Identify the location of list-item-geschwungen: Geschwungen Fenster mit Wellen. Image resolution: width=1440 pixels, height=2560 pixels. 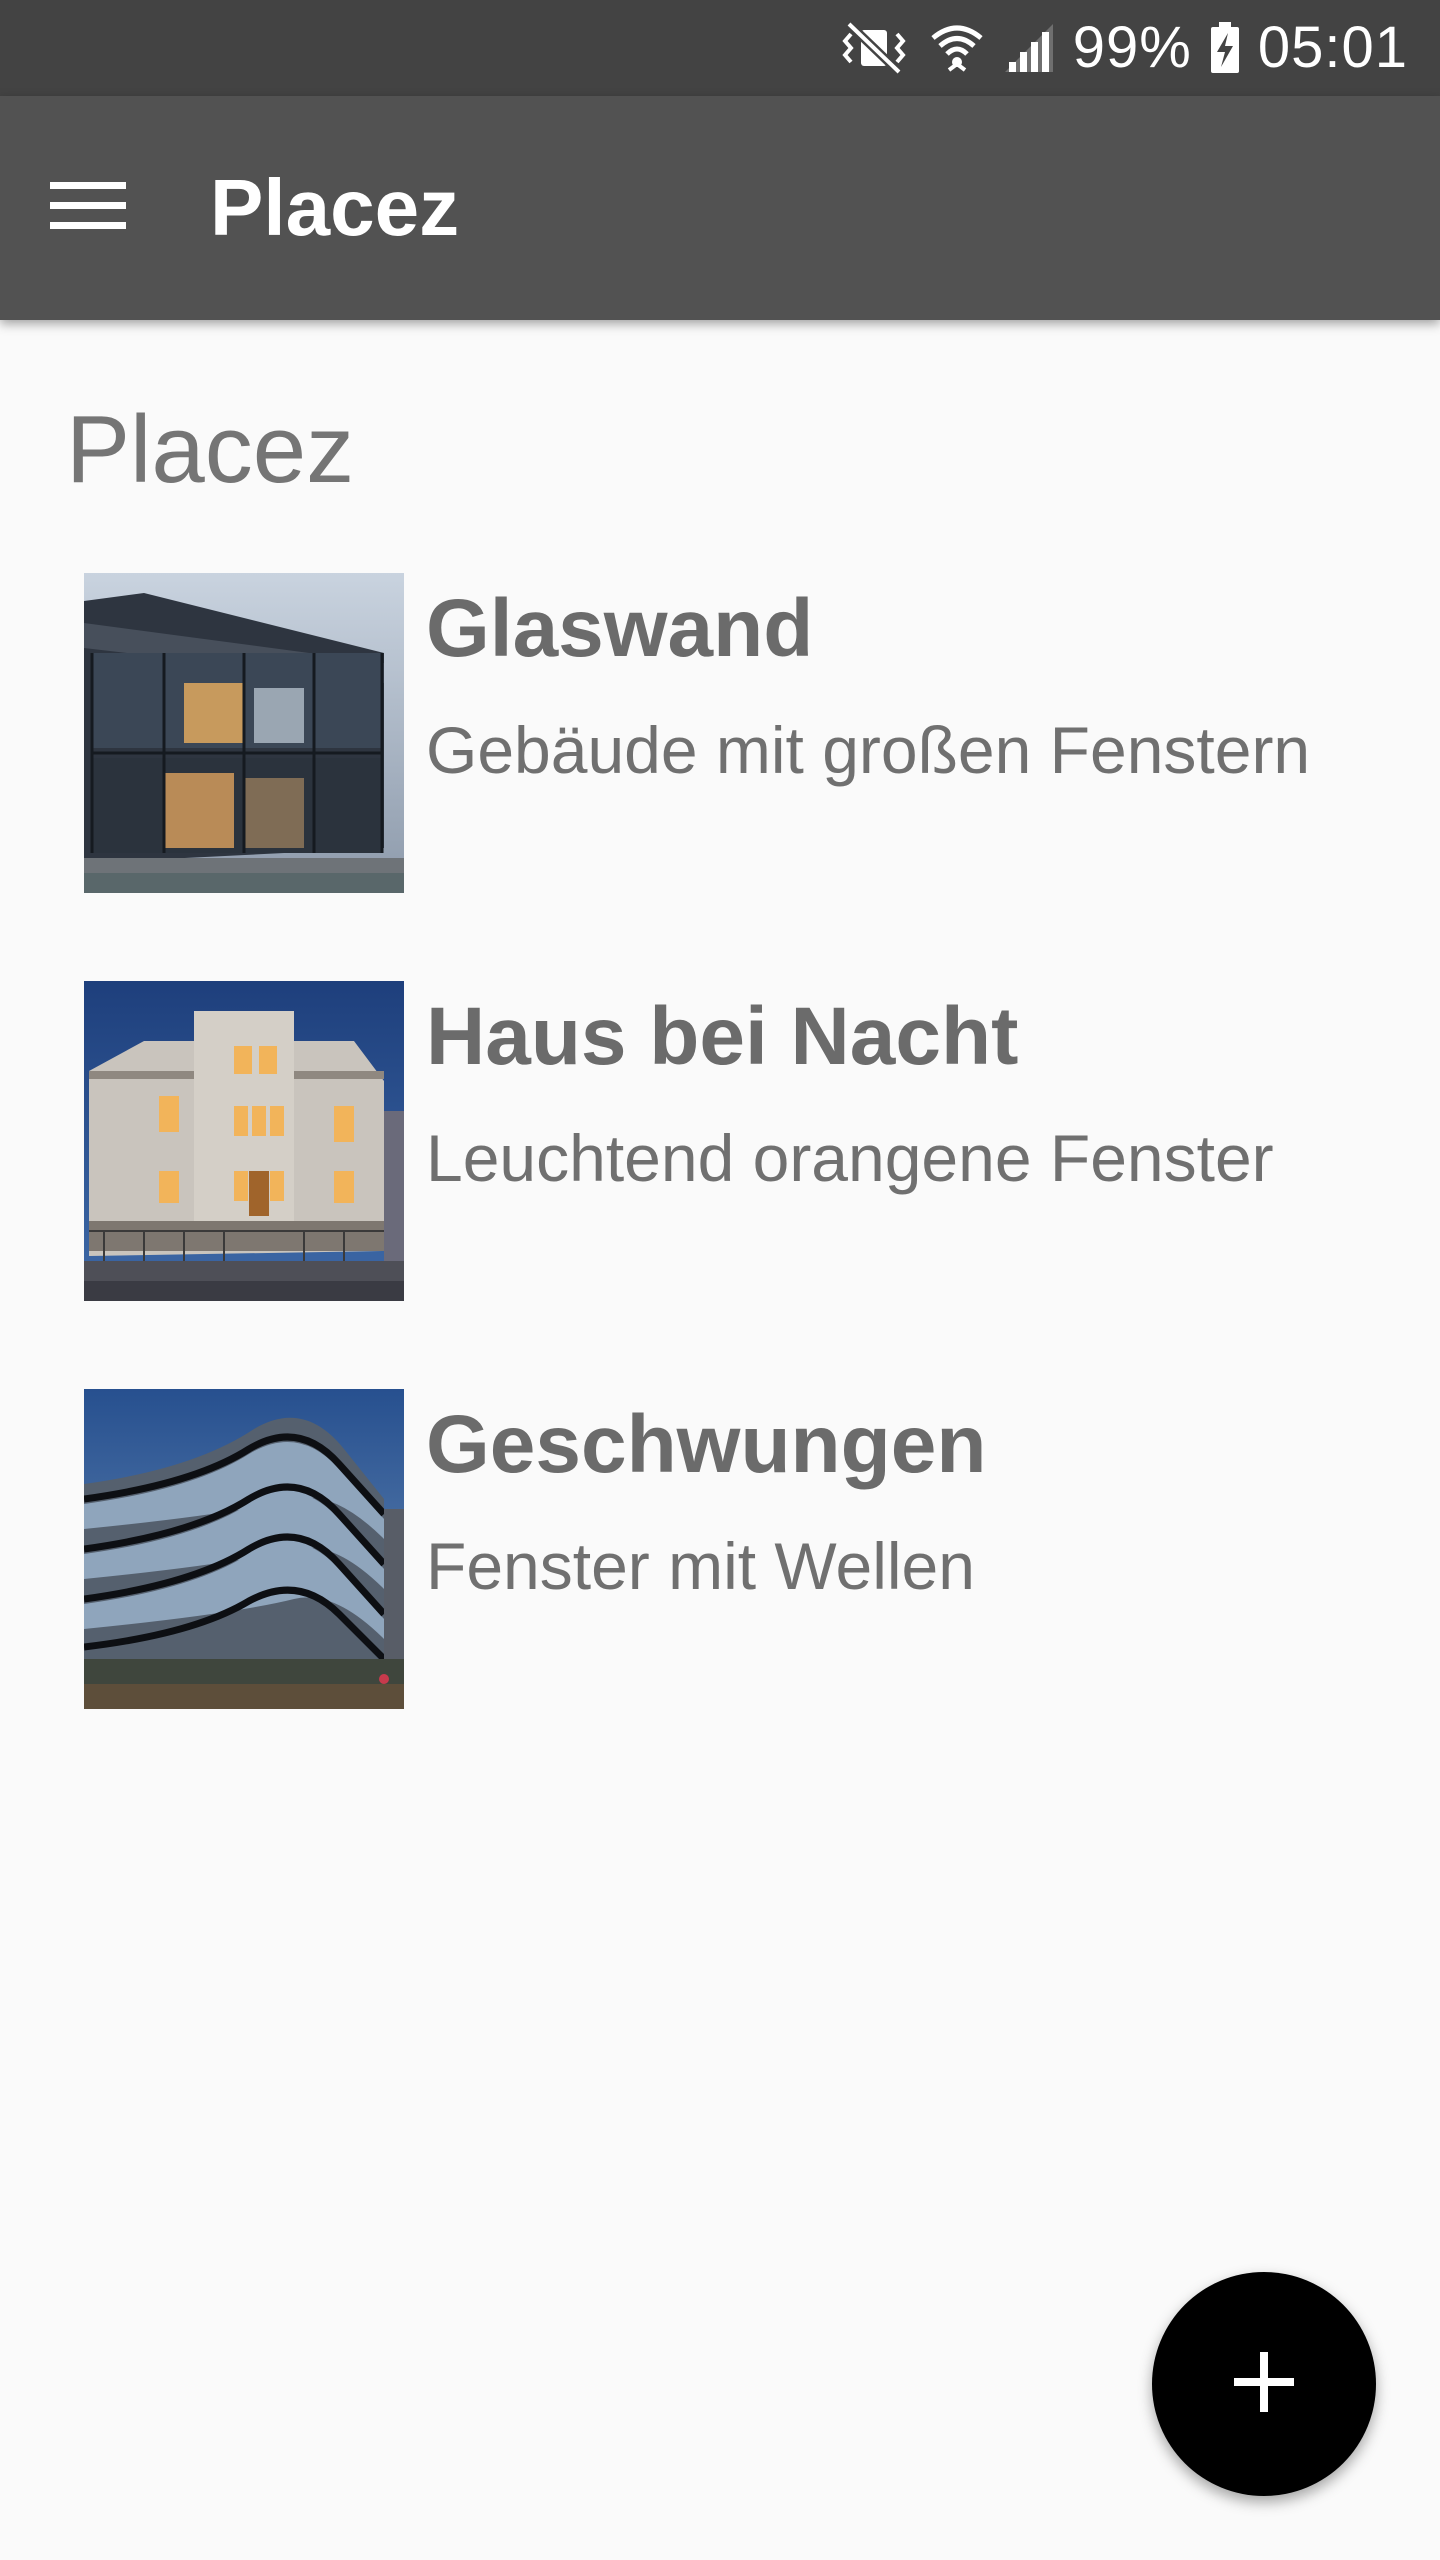
(734, 1549).